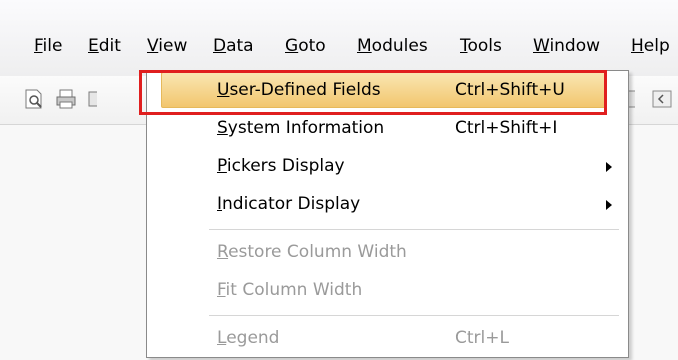 The width and height of the screenshot is (678, 360). Describe the element at coordinates (506, 128) in the screenshot. I see `menu-item-shortcut: Ctrl+Shift+I` at that location.